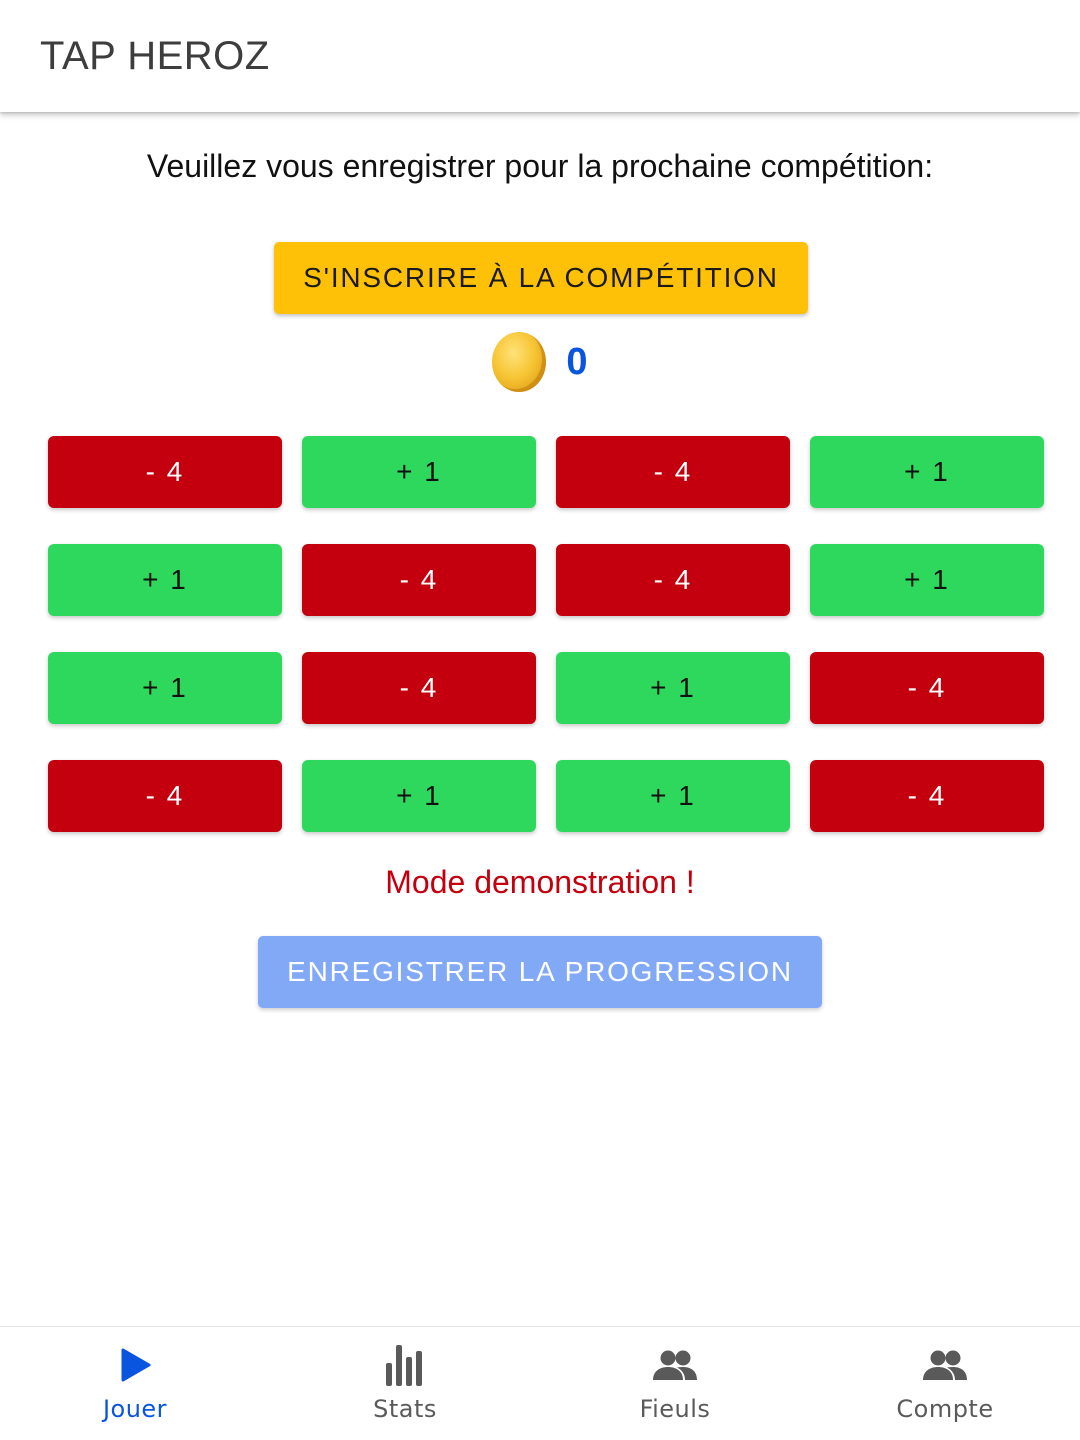 The width and height of the screenshot is (1080, 1440). I want to click on nav-item-compte: Compte, so click(945, 1383).